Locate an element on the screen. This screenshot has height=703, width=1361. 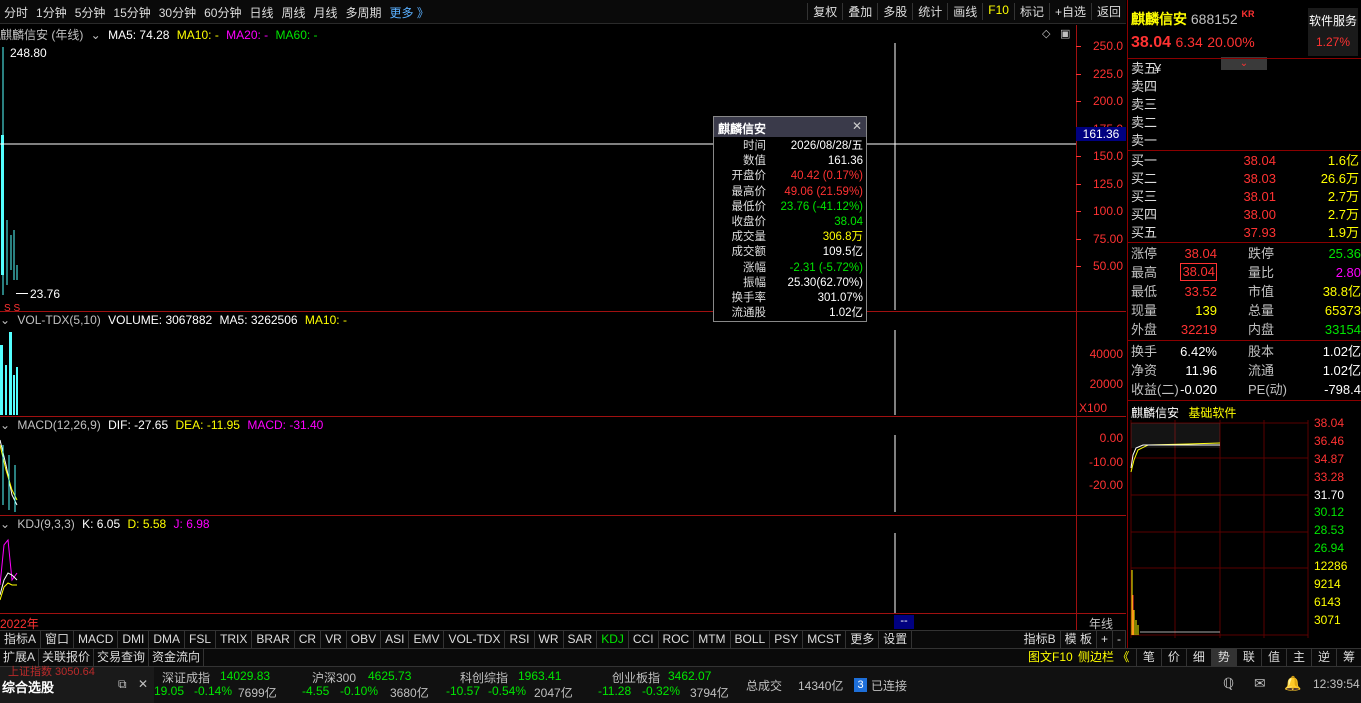
buy-order-row: 买二 38.03 26.6万 is located at coordinates (1244, 179).